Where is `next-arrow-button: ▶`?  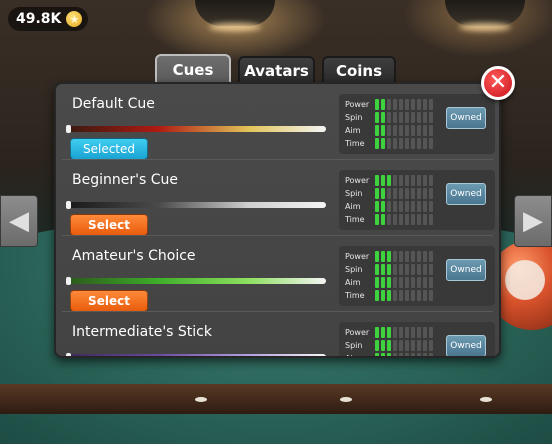 next-arrow-button: ▶ is located at coordinates (533, 221).